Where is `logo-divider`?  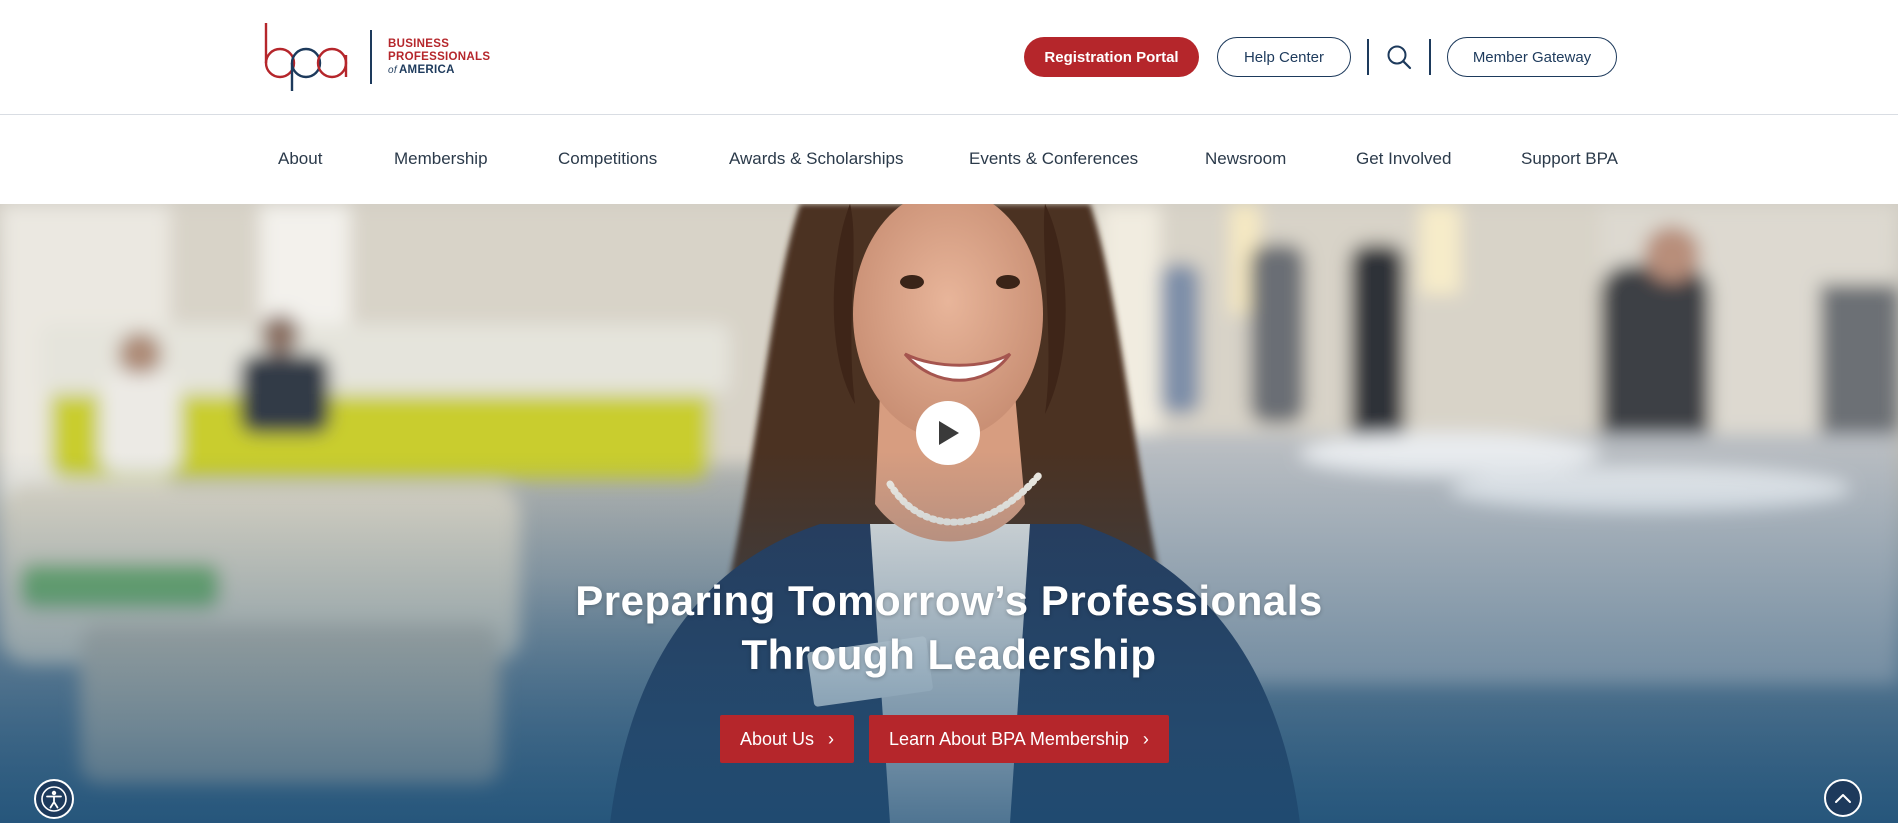
logo-divider is located at coordinates (371, 57).